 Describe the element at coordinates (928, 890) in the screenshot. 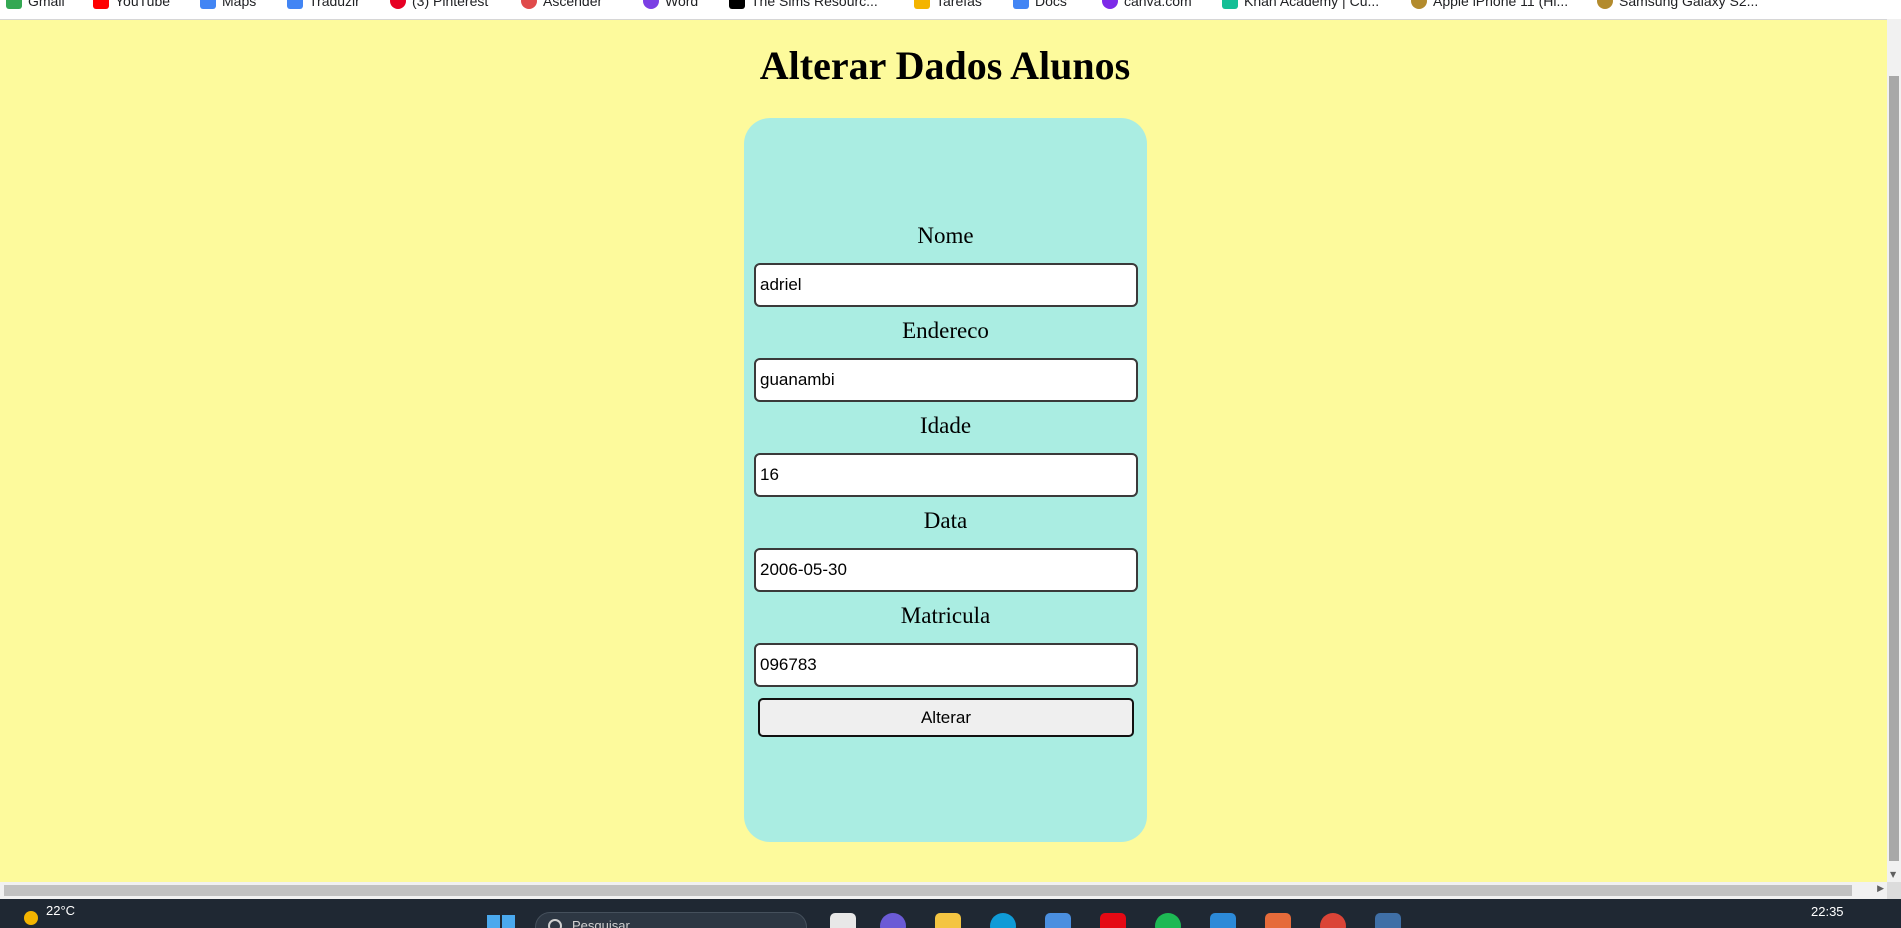

I see `horizontal-scroll-thumb` at that location.